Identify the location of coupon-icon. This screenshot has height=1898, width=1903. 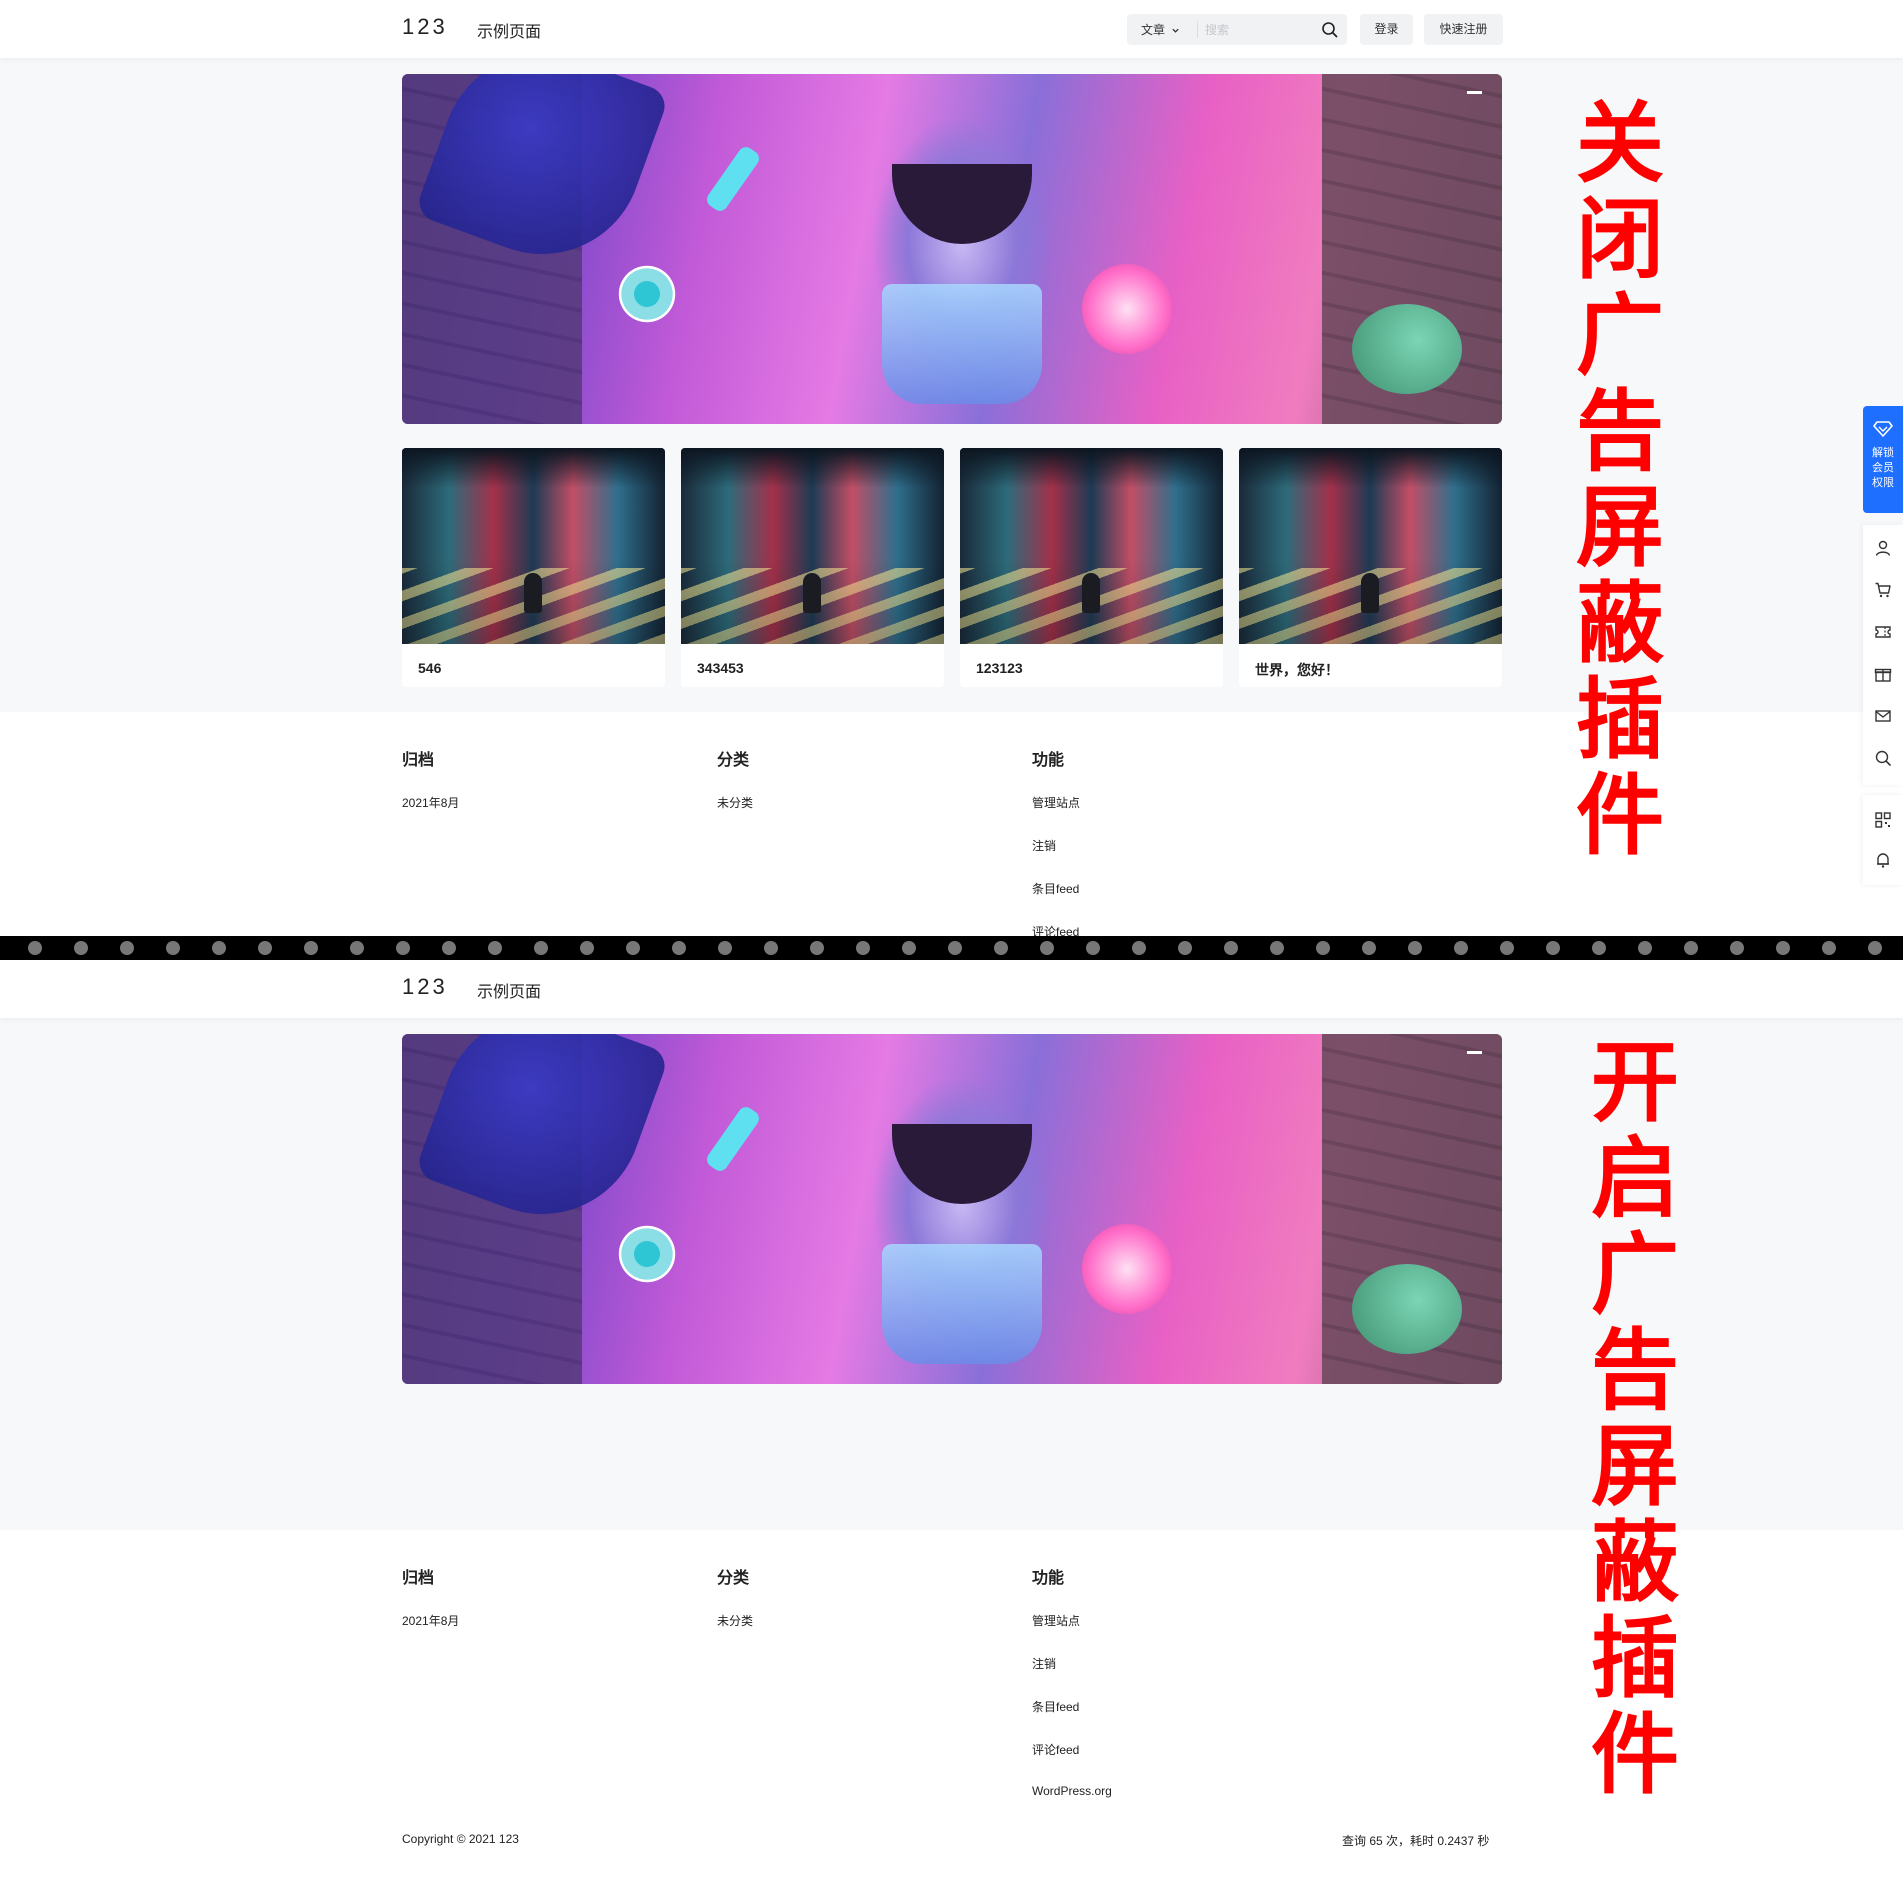
(1883, 632).